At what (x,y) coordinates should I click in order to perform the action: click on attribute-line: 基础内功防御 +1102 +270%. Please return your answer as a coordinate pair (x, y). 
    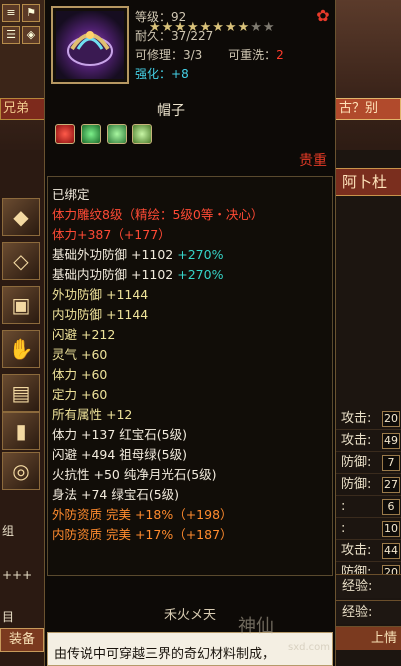
    Looking at the image, I should click on (138, 274).